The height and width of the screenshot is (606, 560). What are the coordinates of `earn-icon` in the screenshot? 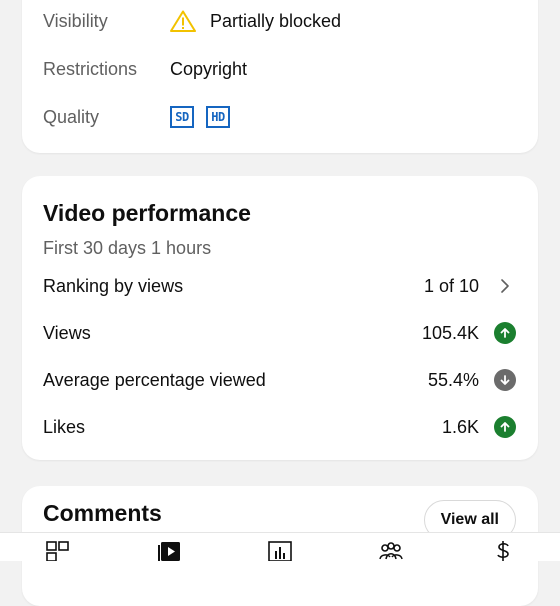 It's located at (503, 550).